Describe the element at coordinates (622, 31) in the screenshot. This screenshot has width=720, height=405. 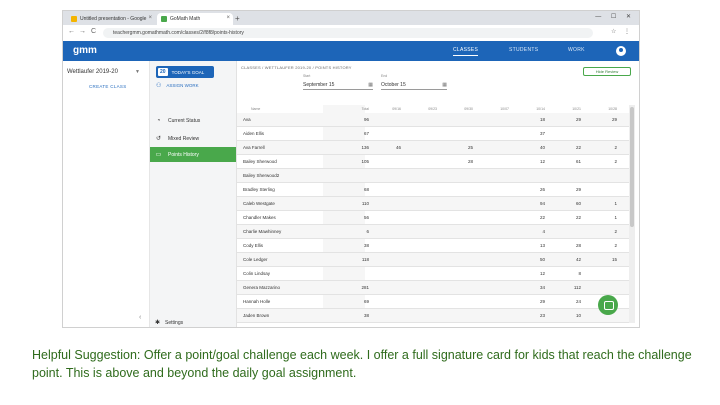
I see `browser-menu-icons: ☆ ⋮` at that location.